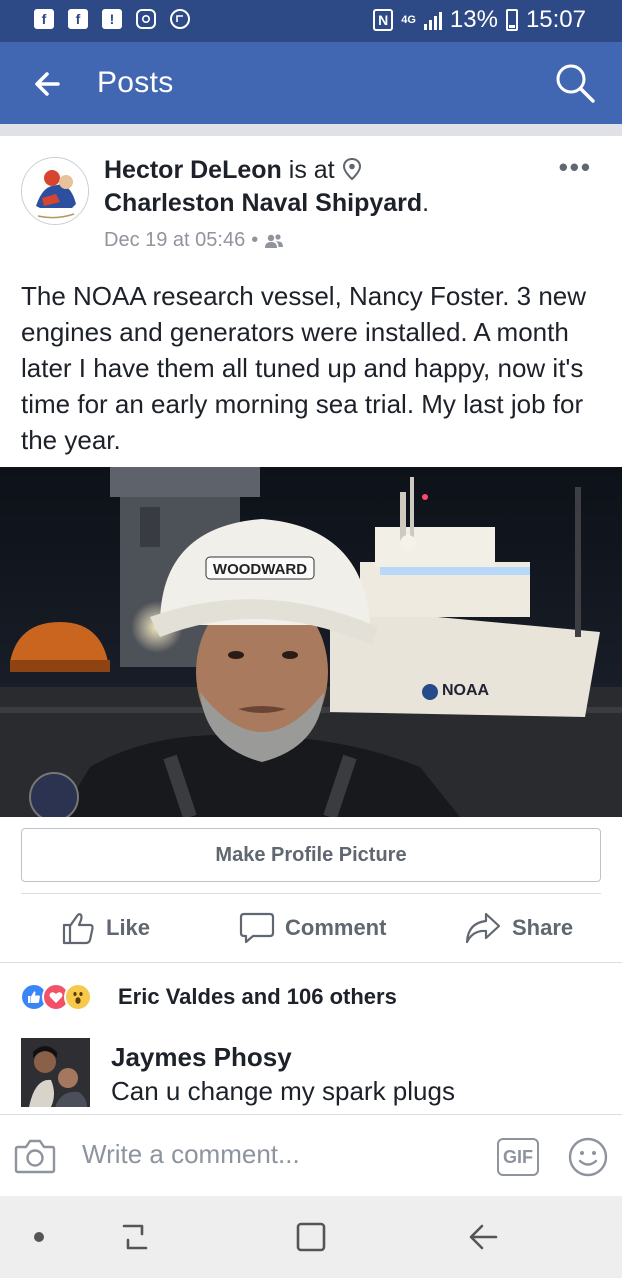  I want to click on place-name: Charleston Naval Shipyard, so click(263, 203).